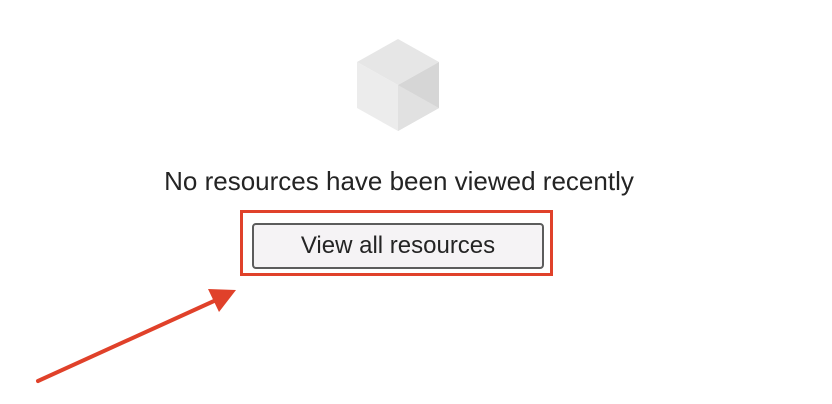  Describe the element at coordinates (398, 85) in the screenshot. I see `cube-icon` at that location.